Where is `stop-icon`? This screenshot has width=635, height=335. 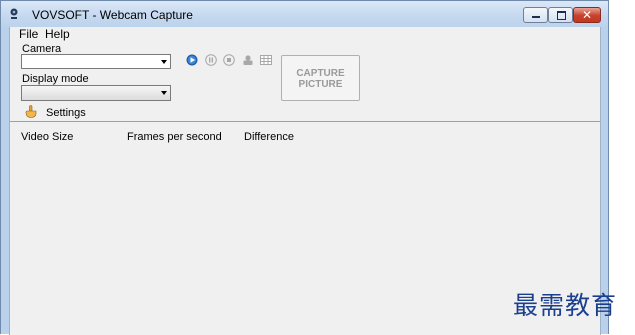
stop-icon is located at coordinates (229, 60).